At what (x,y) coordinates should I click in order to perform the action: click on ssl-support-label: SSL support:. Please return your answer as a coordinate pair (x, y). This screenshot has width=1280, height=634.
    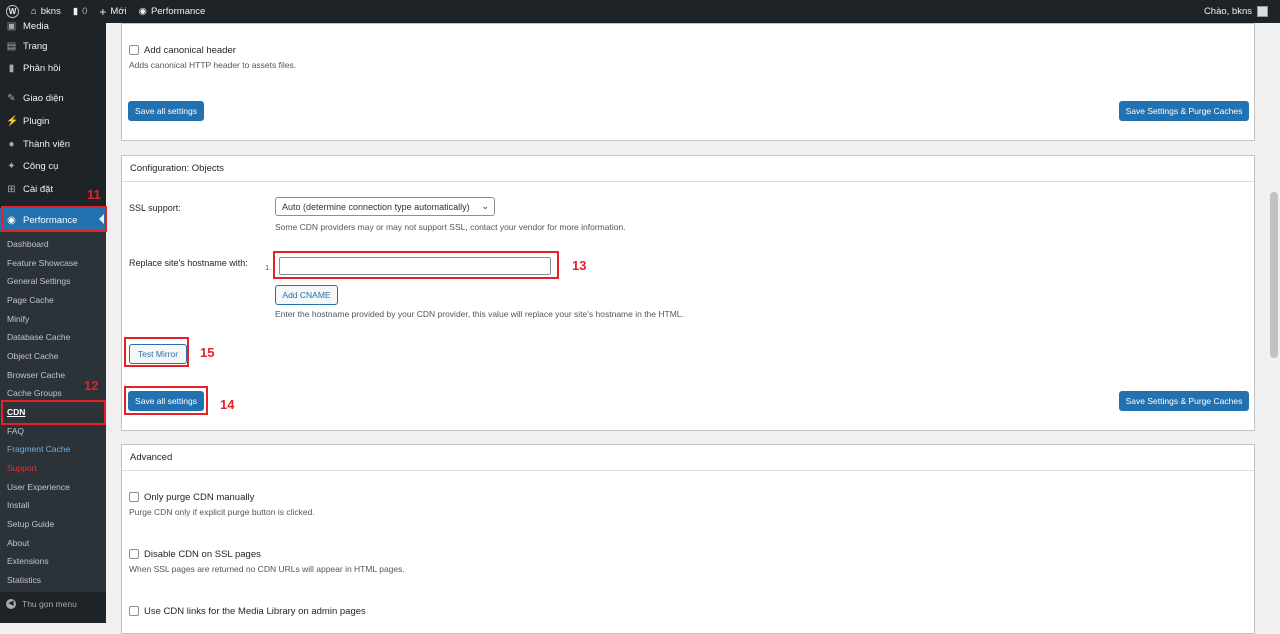
    Looking at the image, I should click on (155, 208).